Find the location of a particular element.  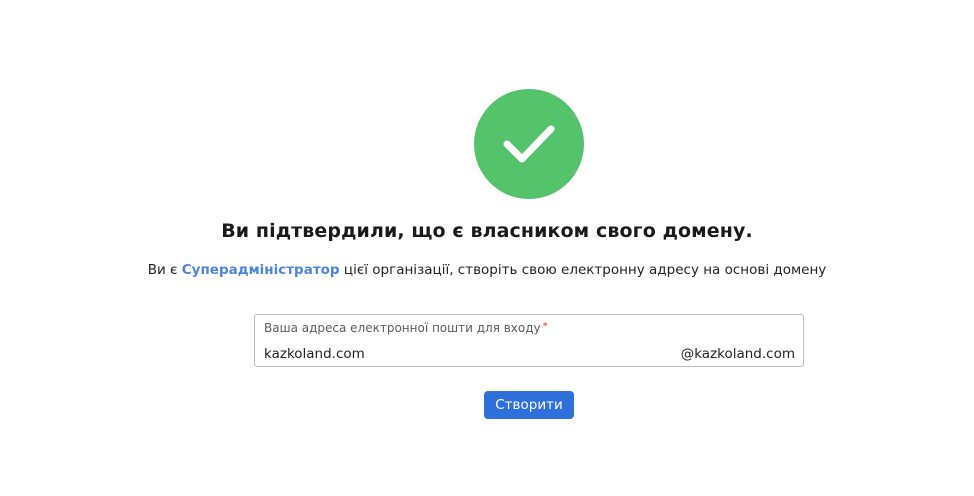

domain-suffix: @kazkoland.com is located at coordinates (737, 354).